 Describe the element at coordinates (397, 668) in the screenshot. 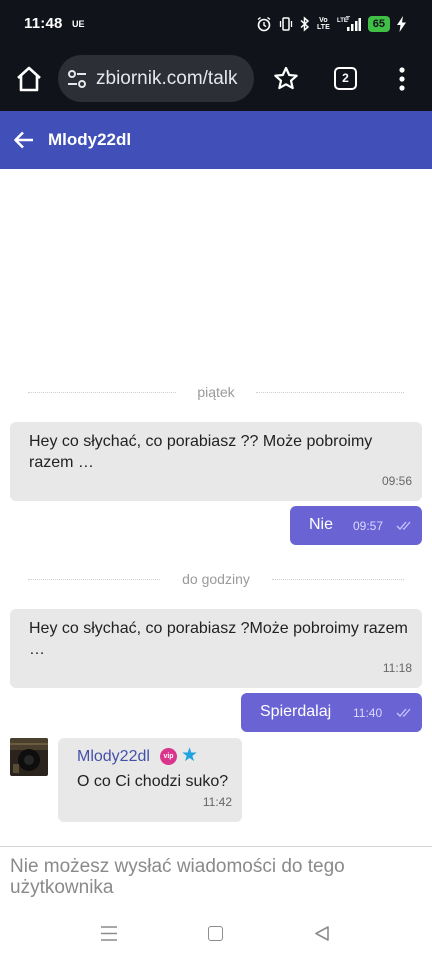

I see `message-time: 11:18` at that location.